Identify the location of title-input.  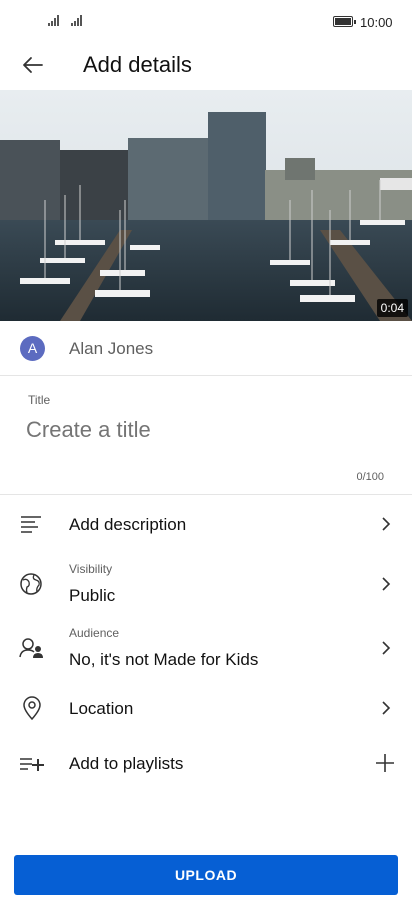
(206, 430).